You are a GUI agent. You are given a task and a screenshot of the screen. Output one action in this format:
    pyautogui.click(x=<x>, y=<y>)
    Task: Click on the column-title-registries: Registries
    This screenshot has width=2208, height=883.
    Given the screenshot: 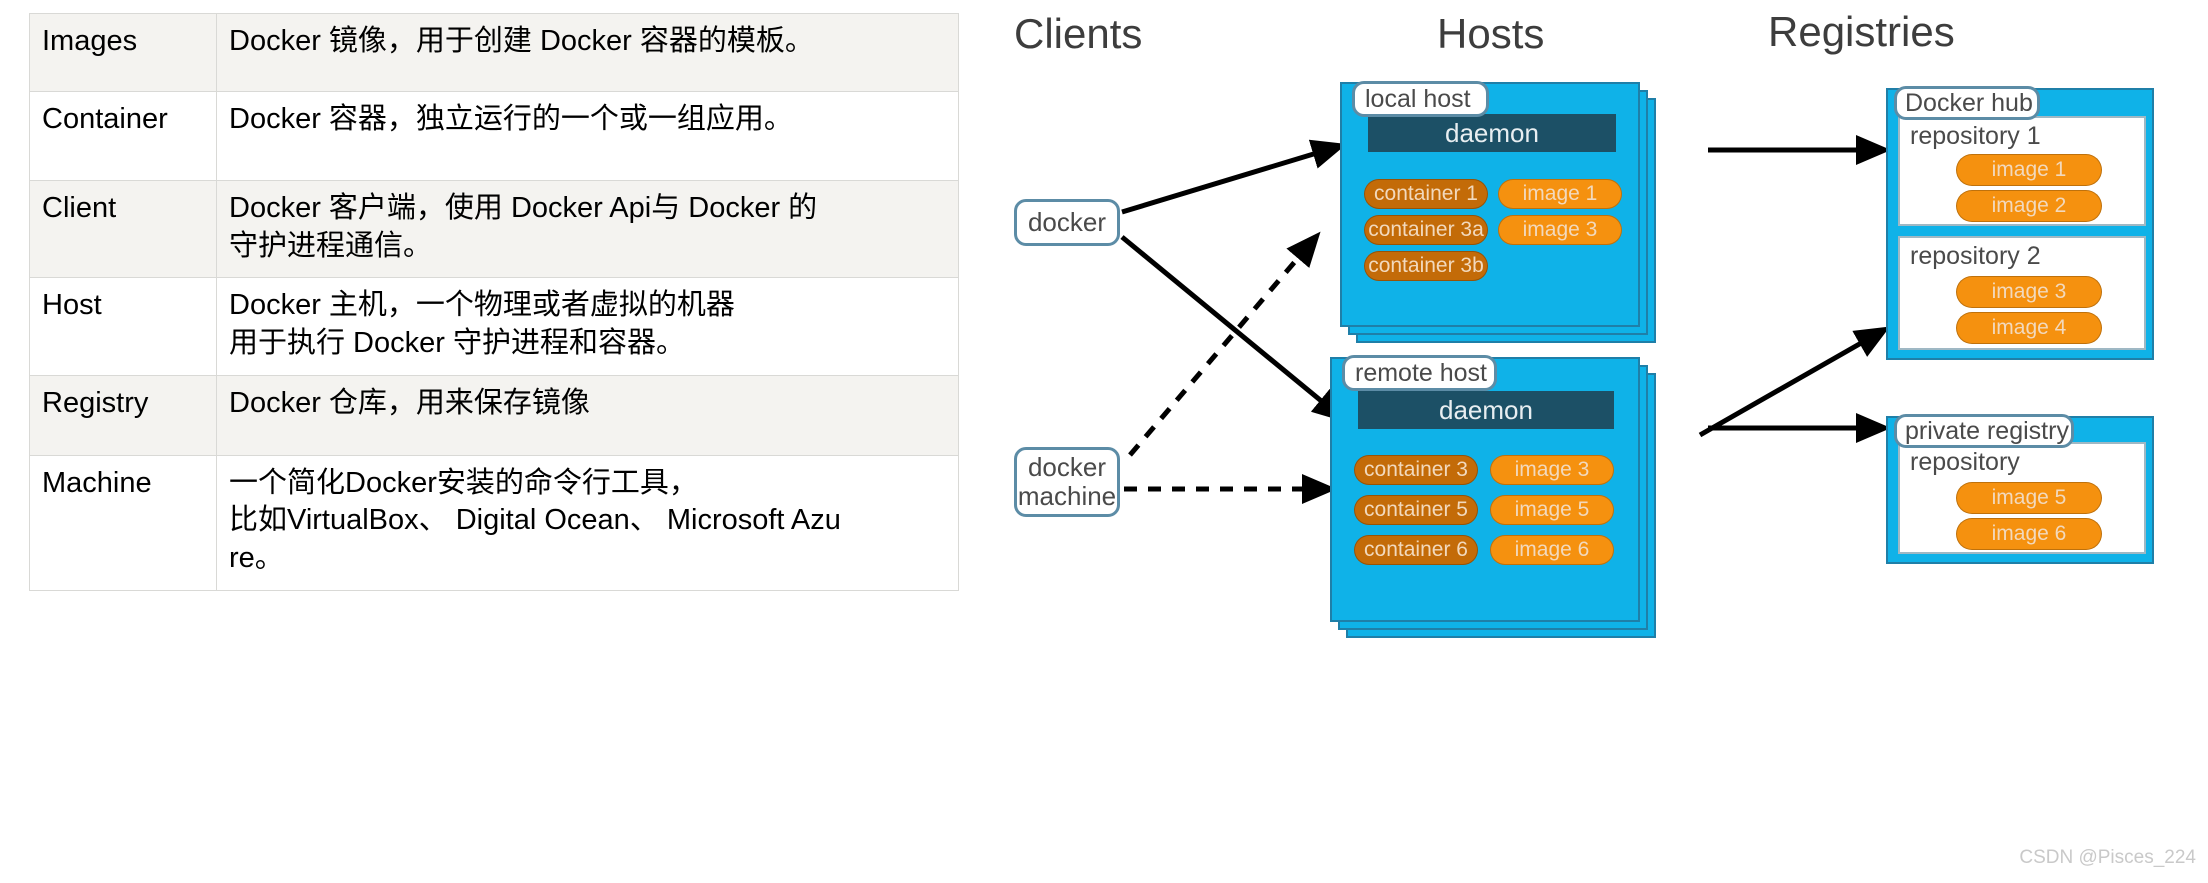 What is the action you would take?
    pyautogui.click(x=1861, y=31)
    